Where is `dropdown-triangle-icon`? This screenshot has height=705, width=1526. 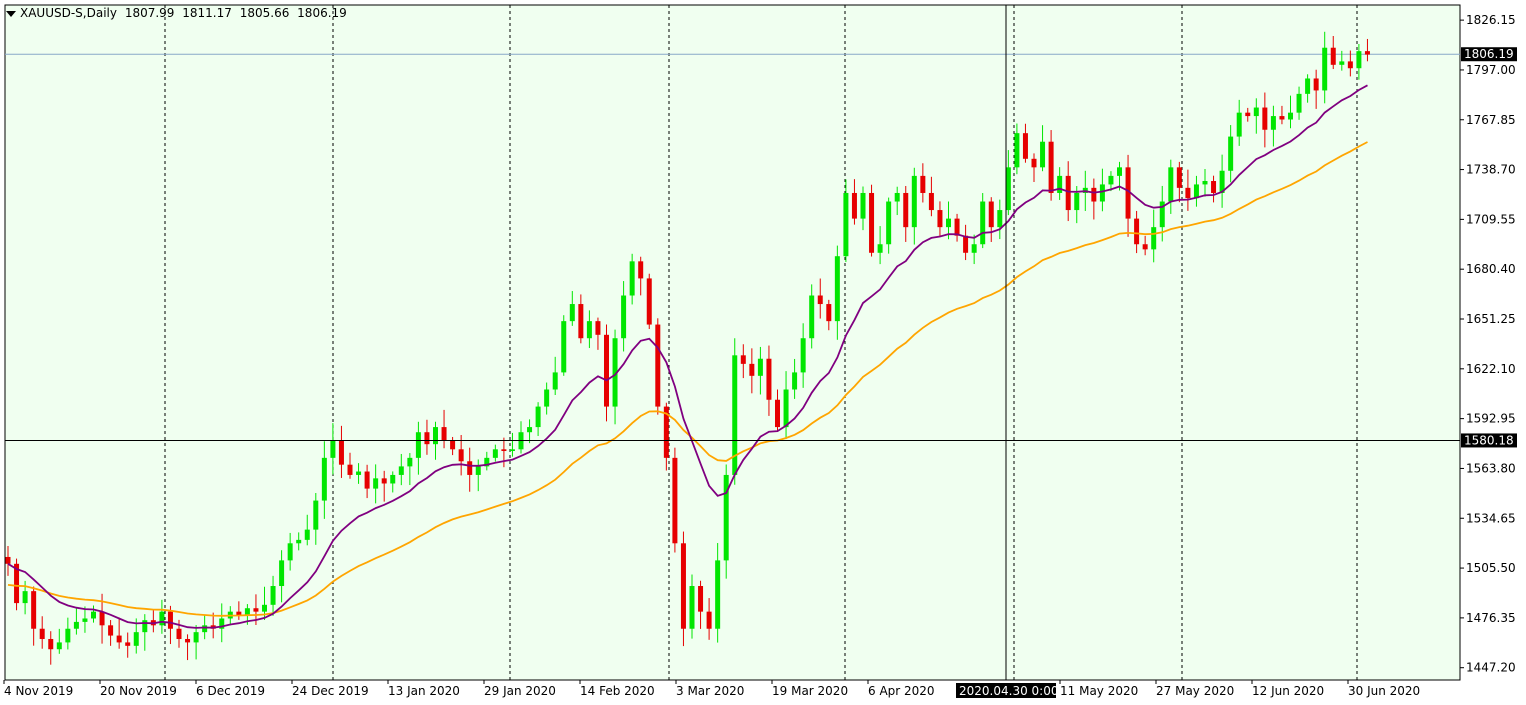
dropdown-triangle-icon is located at coordinates (11, 13).